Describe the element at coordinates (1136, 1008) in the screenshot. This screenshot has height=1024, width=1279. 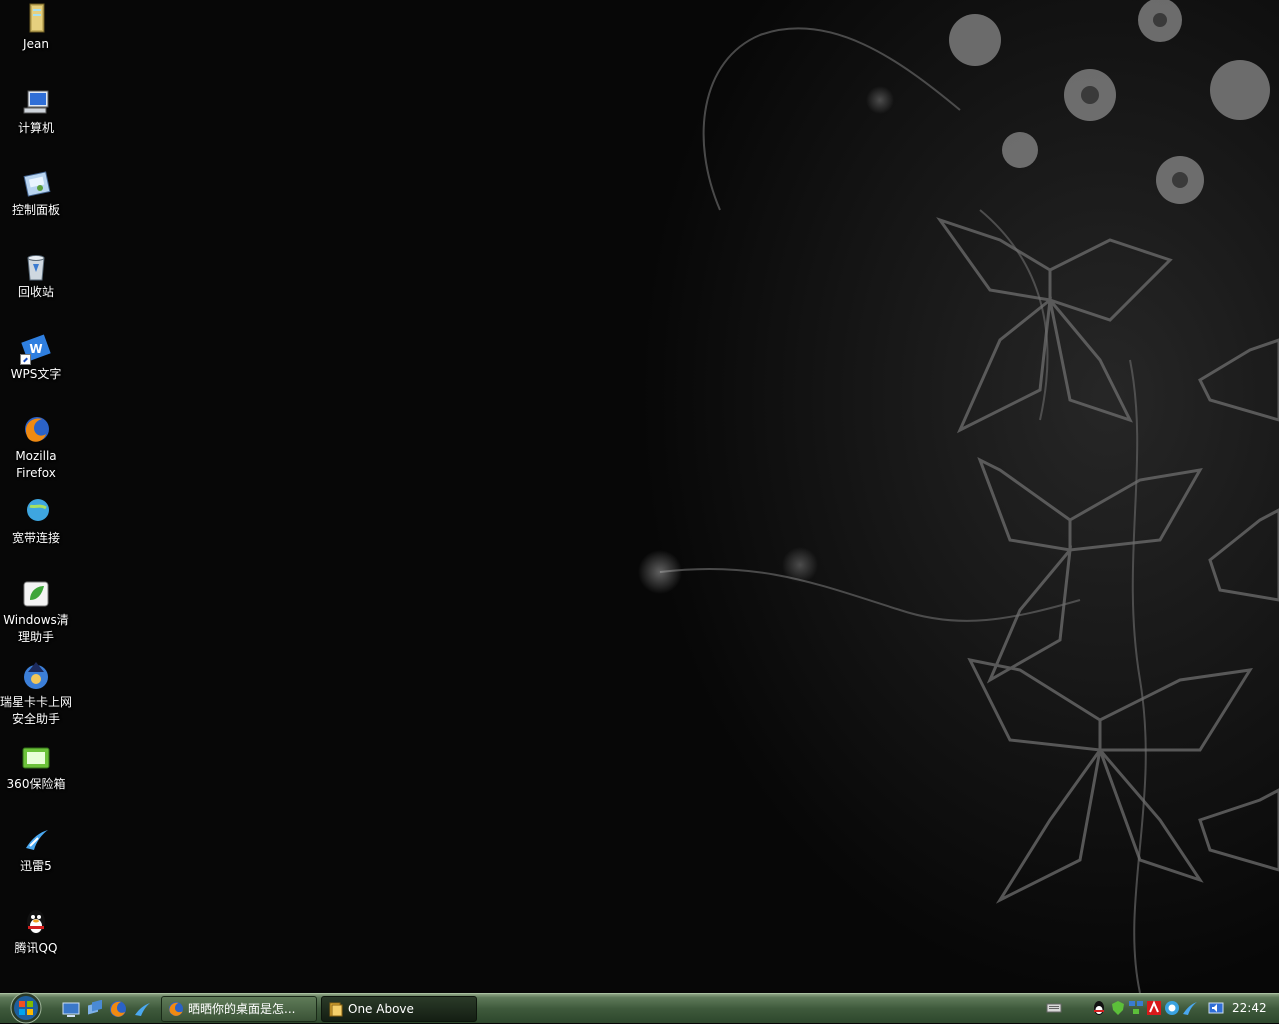
I see `network-icon` at that location.